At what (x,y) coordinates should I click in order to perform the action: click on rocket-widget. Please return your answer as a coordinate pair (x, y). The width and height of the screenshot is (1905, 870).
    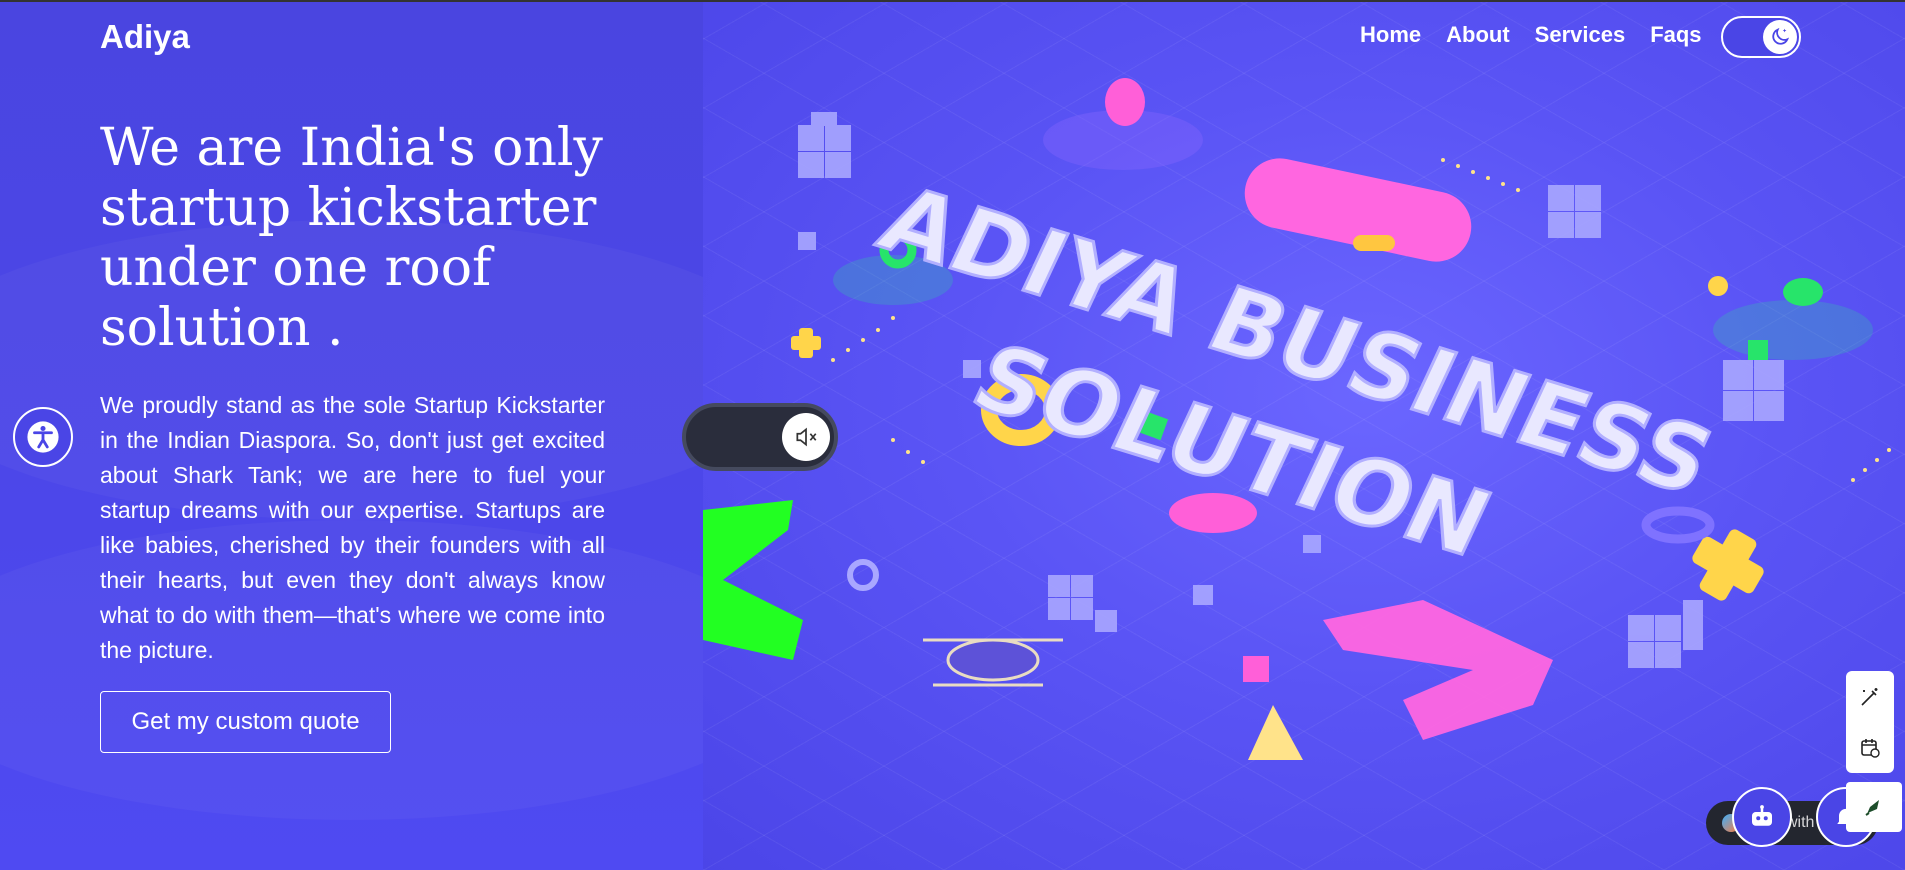
    Looking at the image, I should click on (1874, 807).